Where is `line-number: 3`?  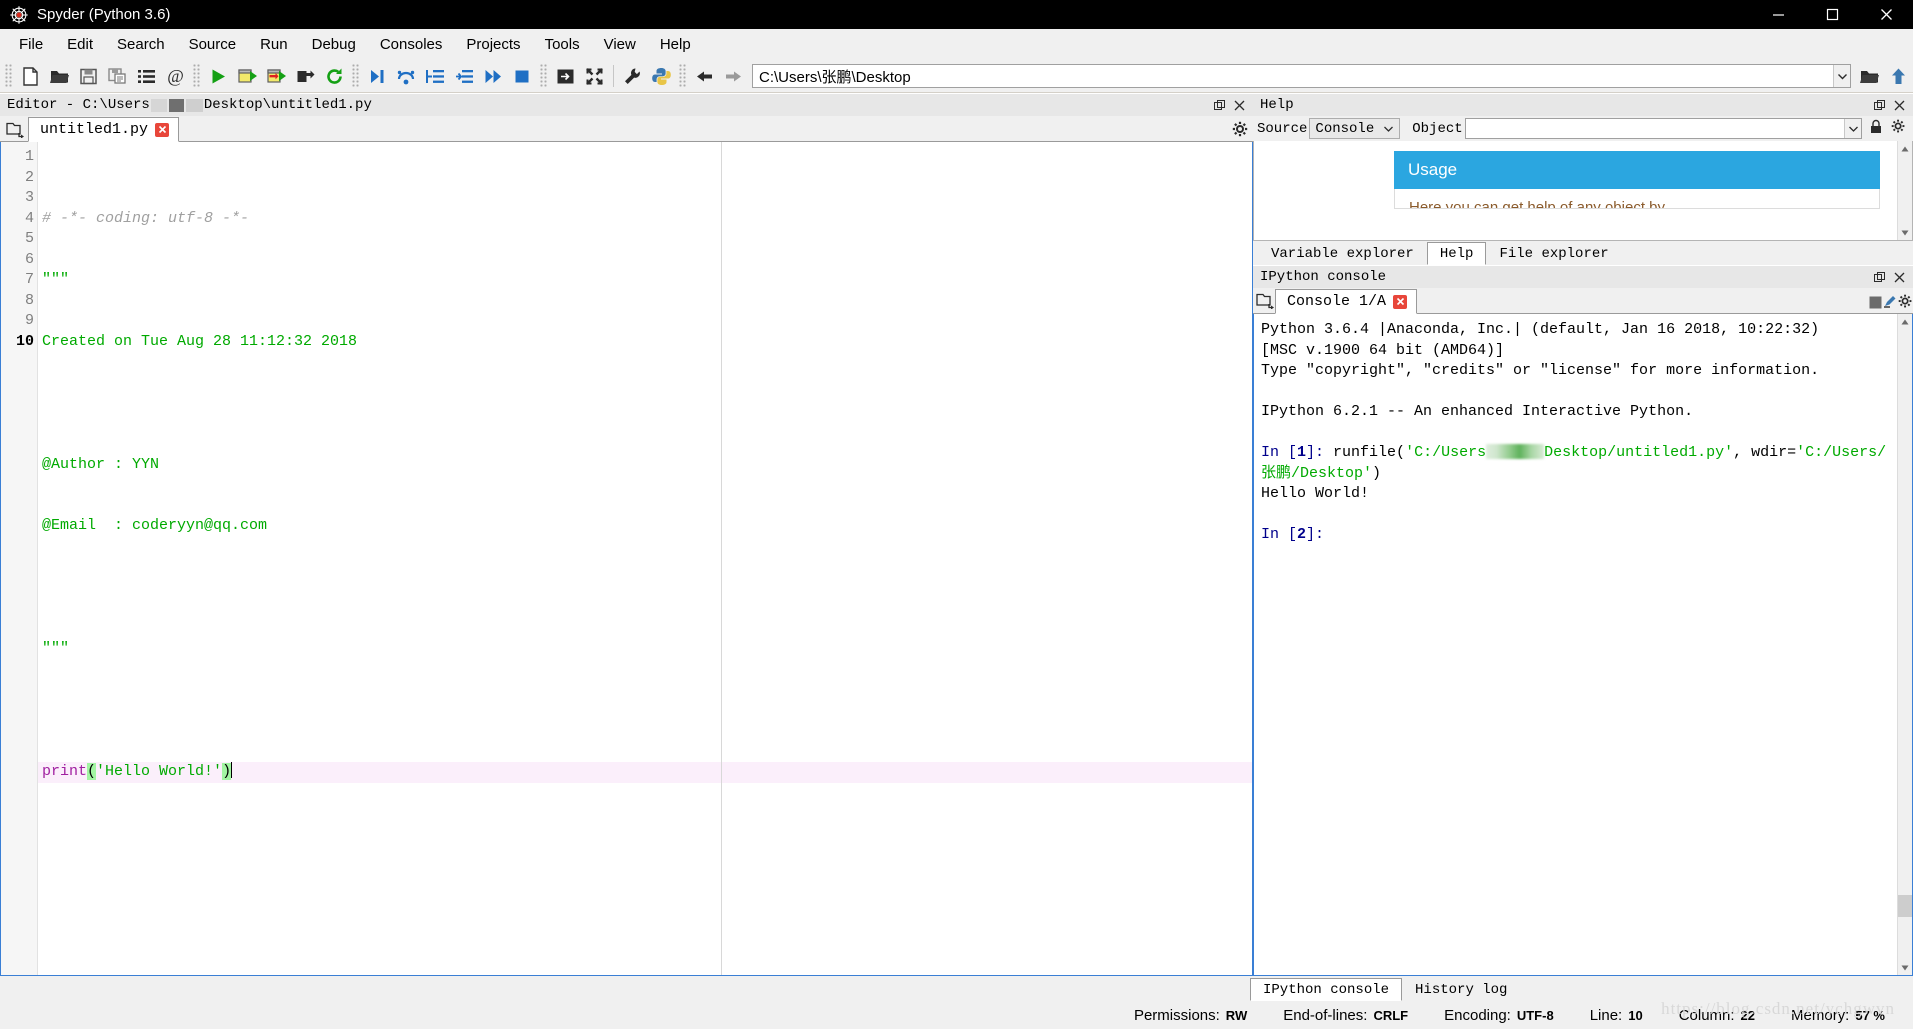
line-number: 3 is located at coordinates (29, 197).